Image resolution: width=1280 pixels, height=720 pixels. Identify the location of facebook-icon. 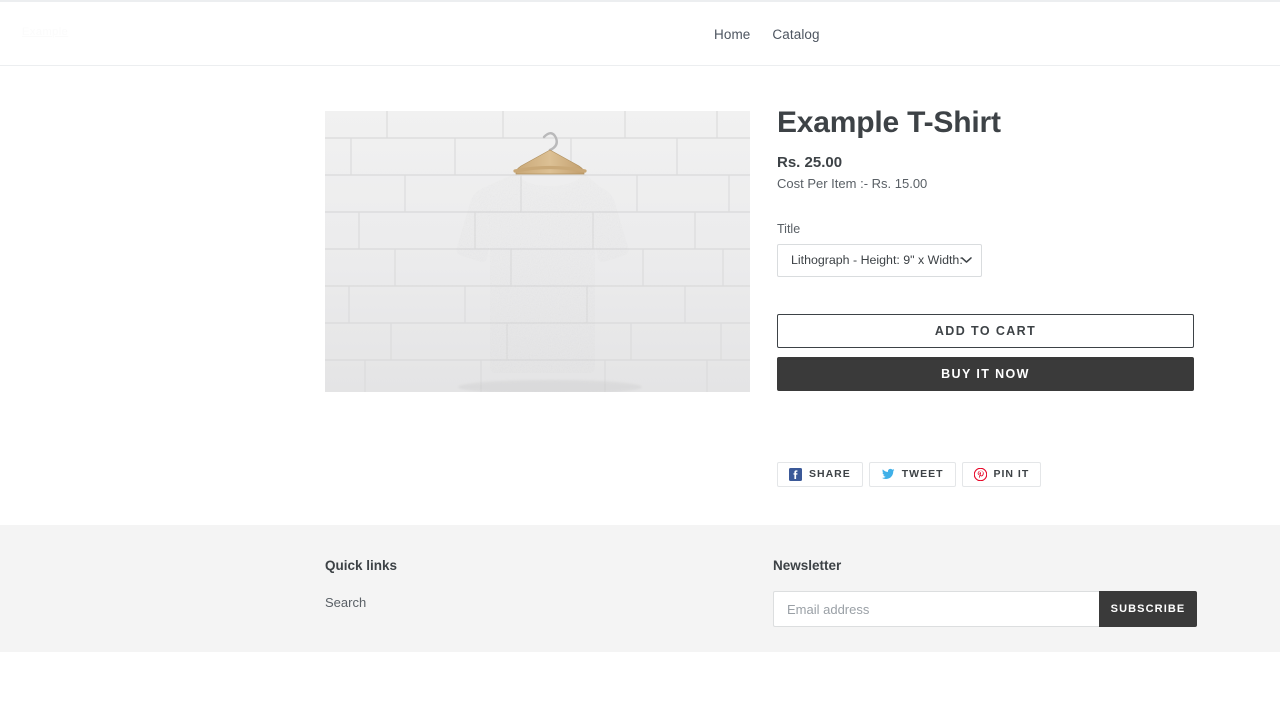
(795, 474).